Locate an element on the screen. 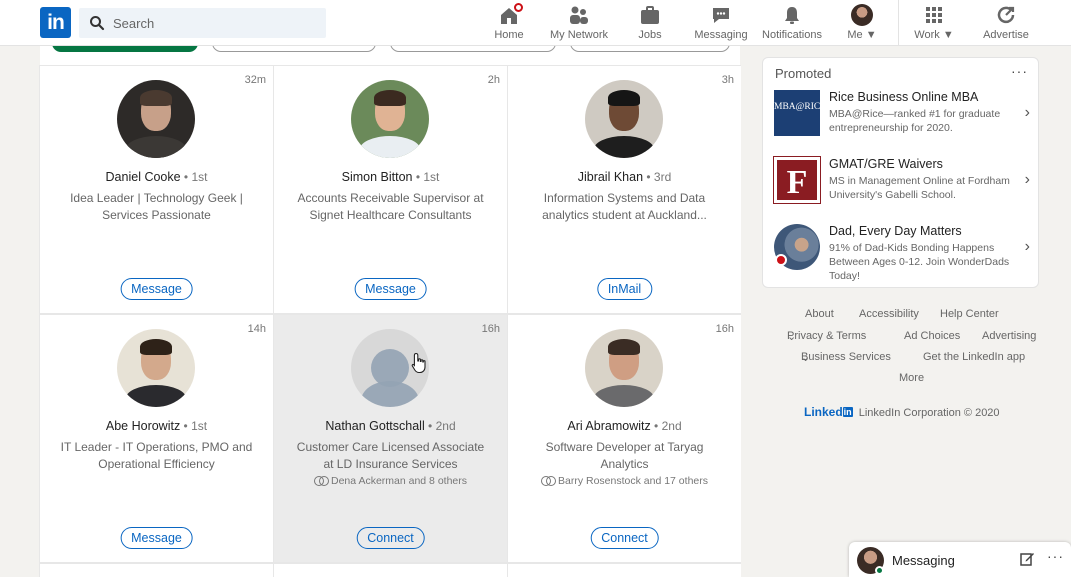  card-time: 3h is located at coordinates (727, 80).